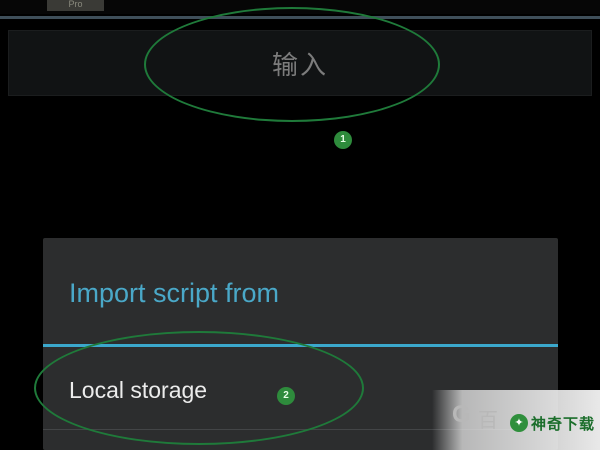 This screenshot has width=600, height=450. What do you see at coordinates (75, 5) in the screenshot?
I see `pro-tab: Pro` at bounding box center [75, 5].